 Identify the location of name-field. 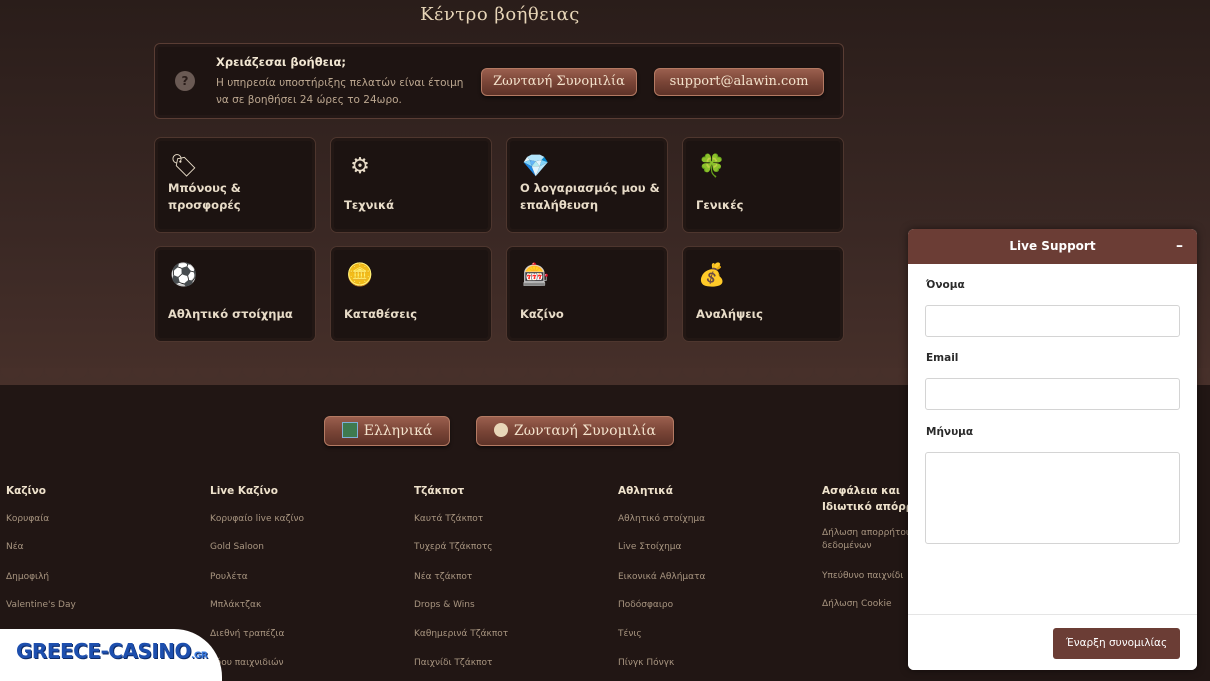
(1052, 321).